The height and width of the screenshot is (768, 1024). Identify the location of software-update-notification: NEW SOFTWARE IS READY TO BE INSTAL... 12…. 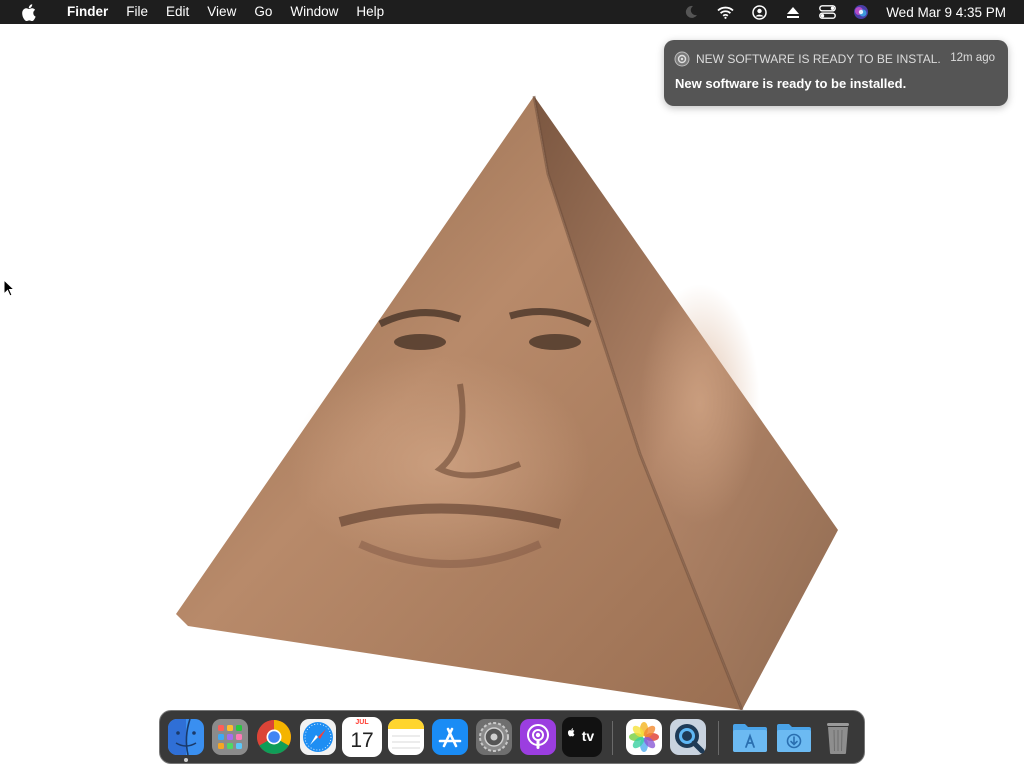
(836, 73).